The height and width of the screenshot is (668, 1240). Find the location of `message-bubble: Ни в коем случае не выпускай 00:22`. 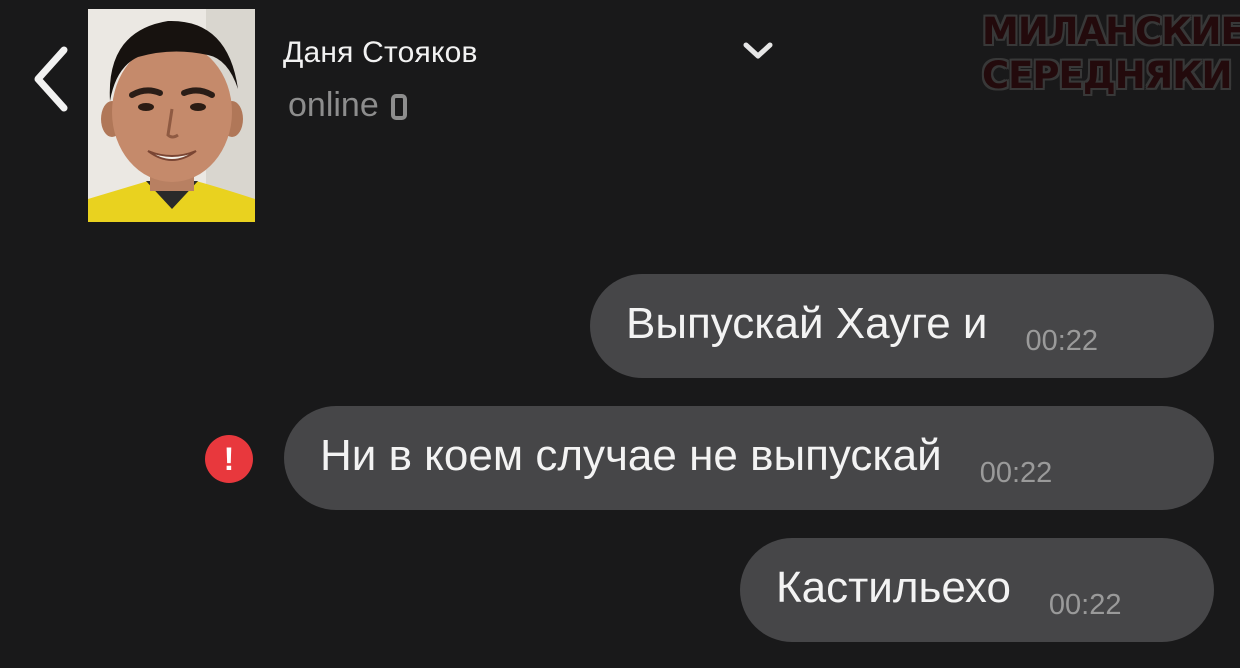

message-bubble: Ни в коем случае не выпускай 00:22 is located at coordinates (749, 458).